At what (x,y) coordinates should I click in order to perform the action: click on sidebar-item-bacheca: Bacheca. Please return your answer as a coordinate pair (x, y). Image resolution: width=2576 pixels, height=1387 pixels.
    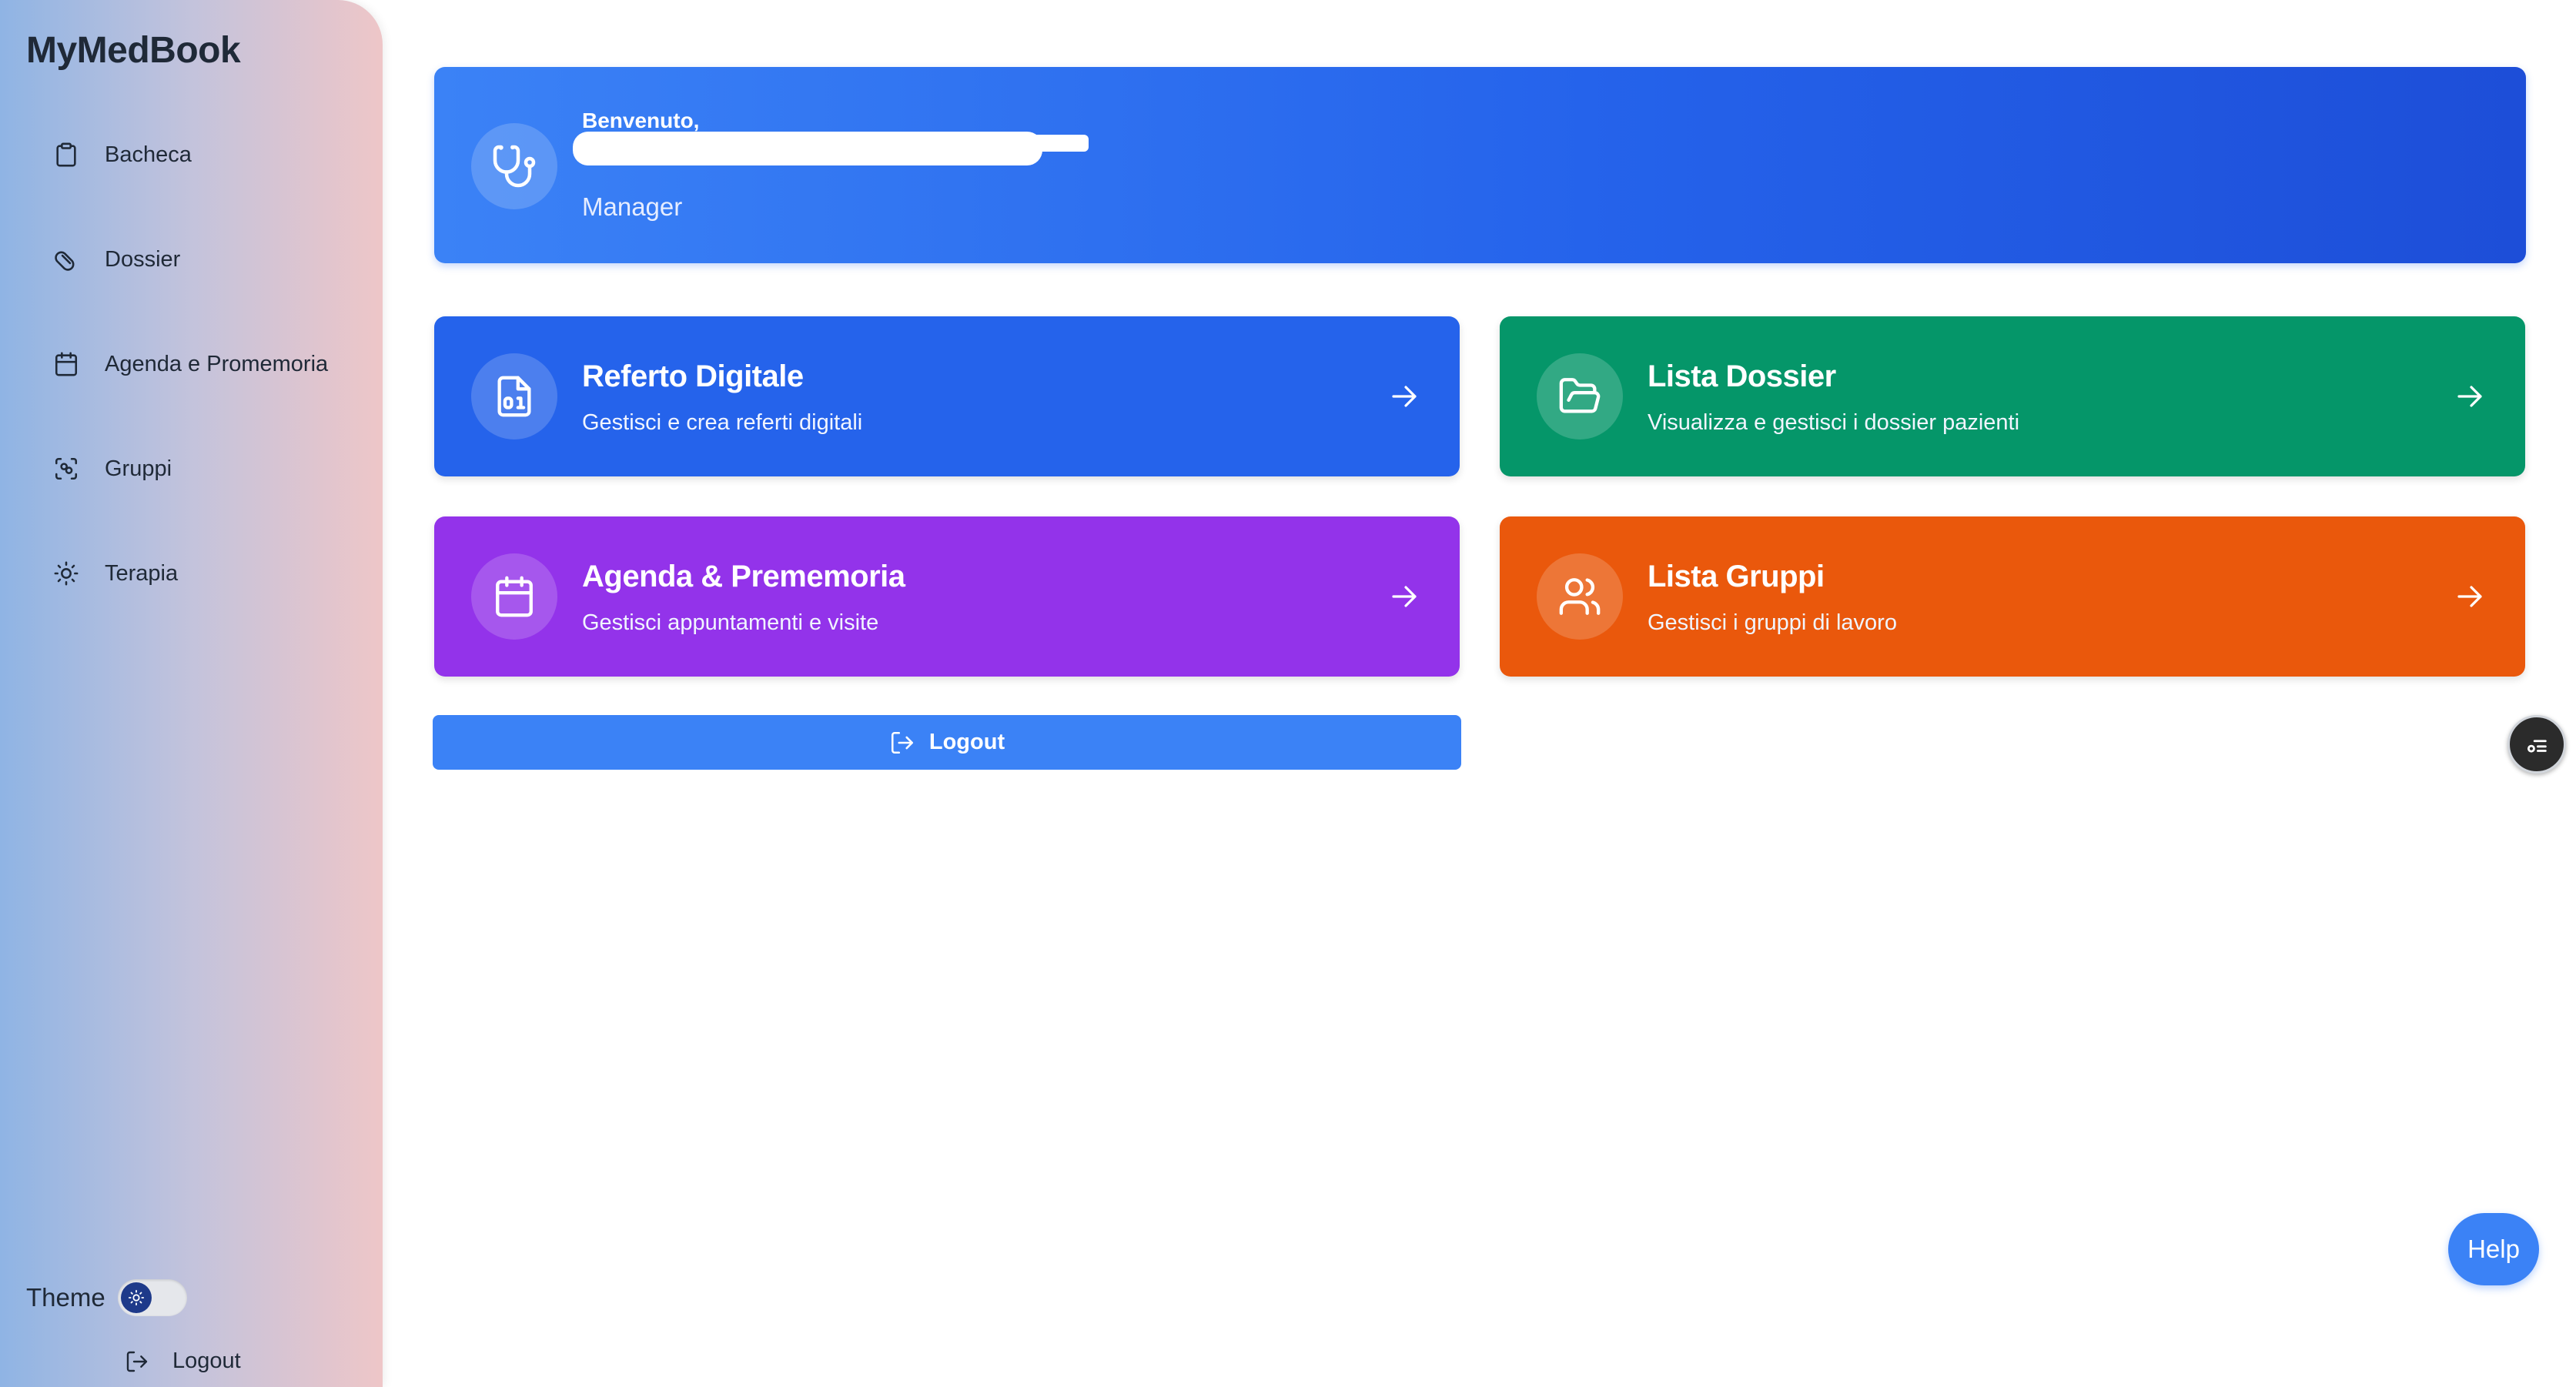
    Looking at the image, I should click on (120, 155).